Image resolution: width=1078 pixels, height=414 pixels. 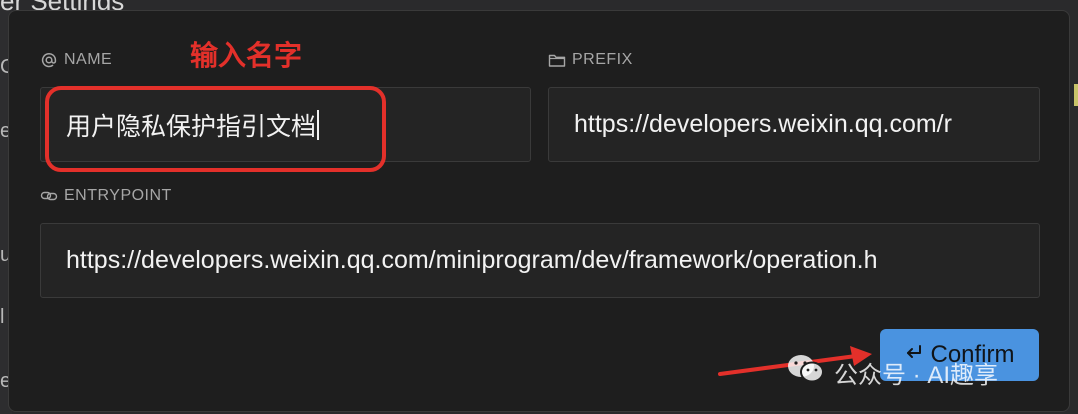 I want to click on folder-icon, so click(x=557, y=60).